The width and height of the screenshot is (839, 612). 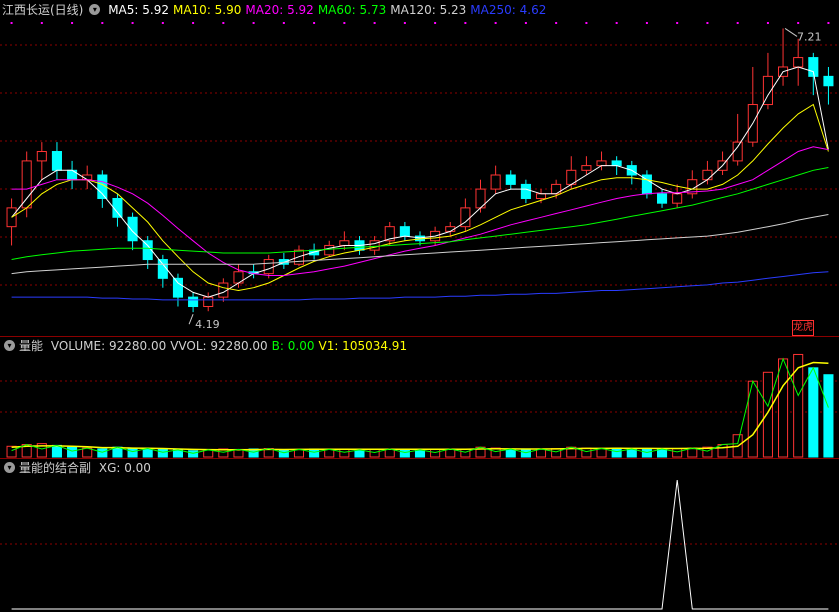 I want to click on low-marker-arrow, so click(x=191, y=319).